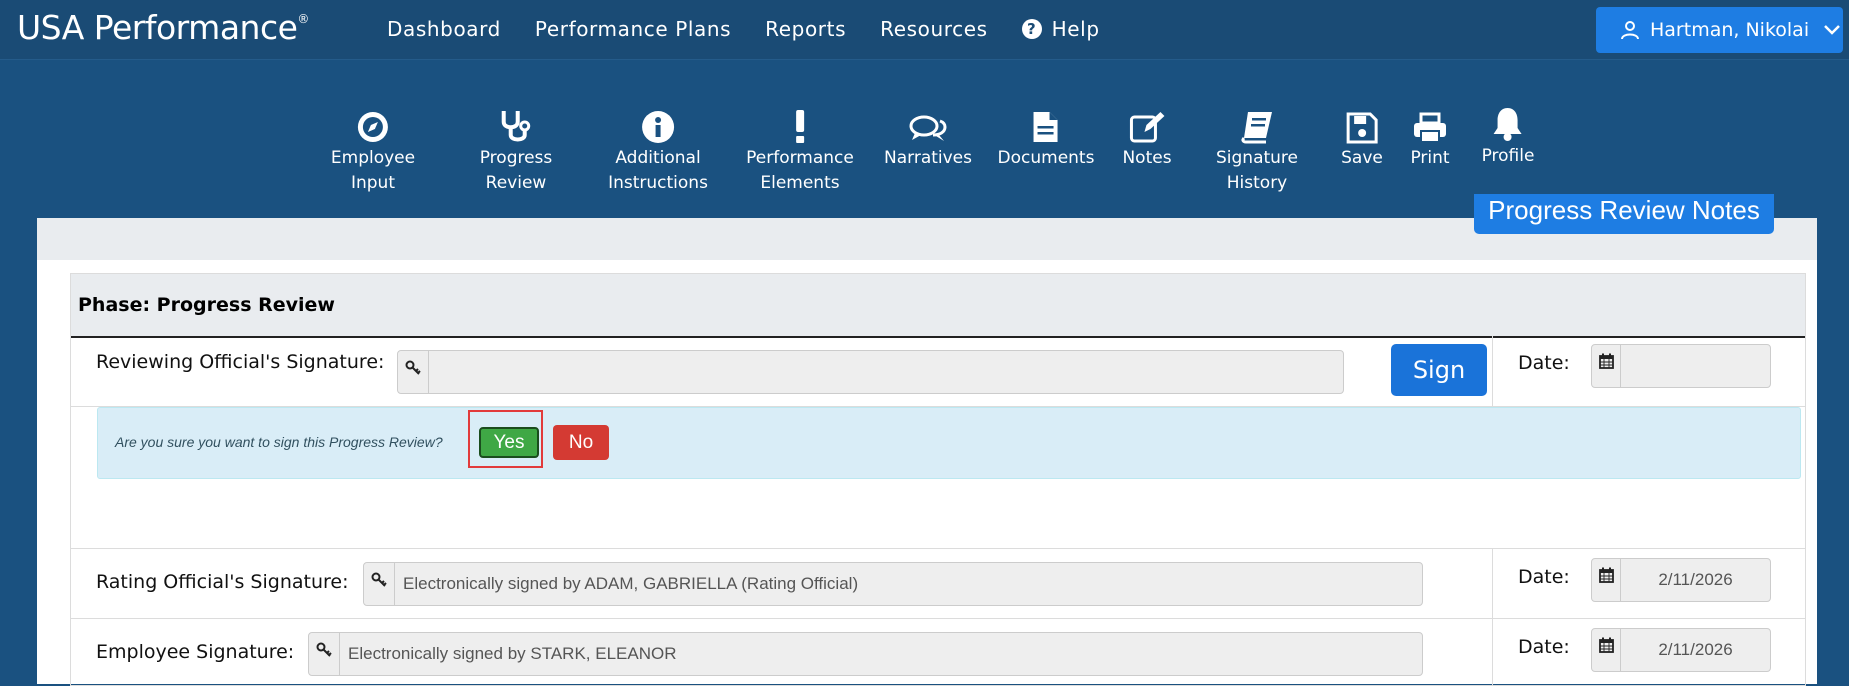  Describe the element at coordinates (163, 27) in the screenshot. I see `brand-logo: USA Performance®` at that location.